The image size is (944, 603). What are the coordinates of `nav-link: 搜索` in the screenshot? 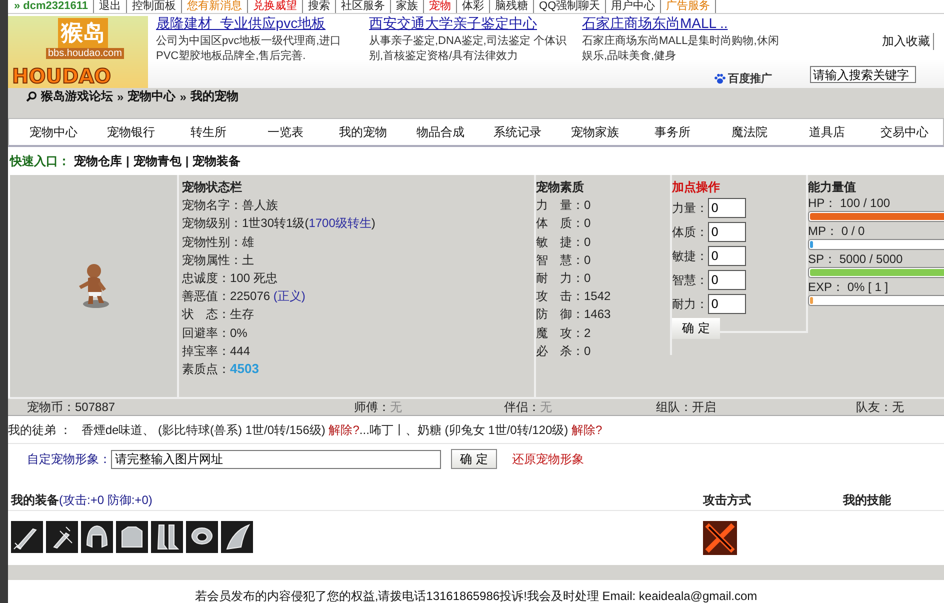 It's located at (319, 6).